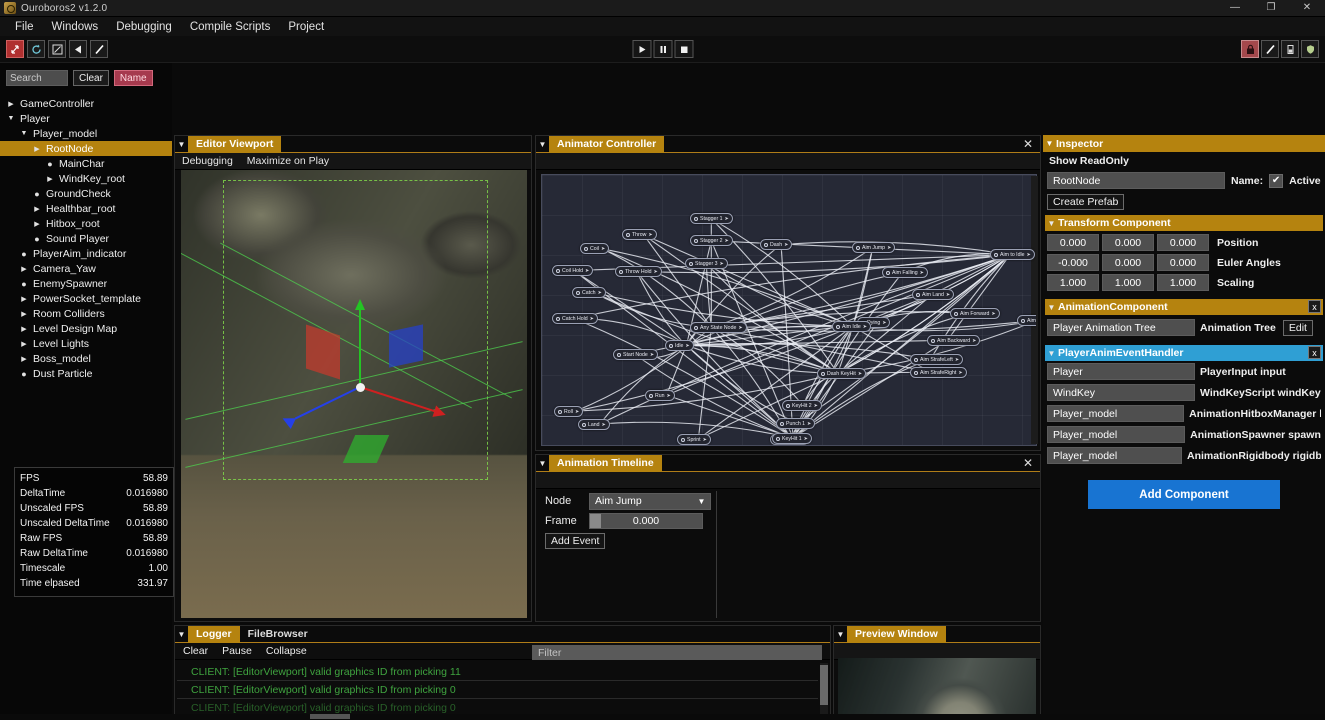 The image size is (1325, 720). Describe the element at coordinates (937, 359) in the screenshot. I see `graph-node-aim-strafeleft: Aim StrafeLeft ➤` at that location.